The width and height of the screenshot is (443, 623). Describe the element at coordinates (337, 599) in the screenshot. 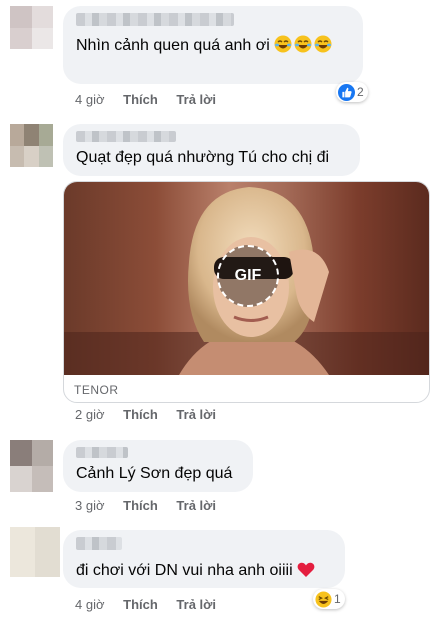

I see `reaction-count: 1` at that location.